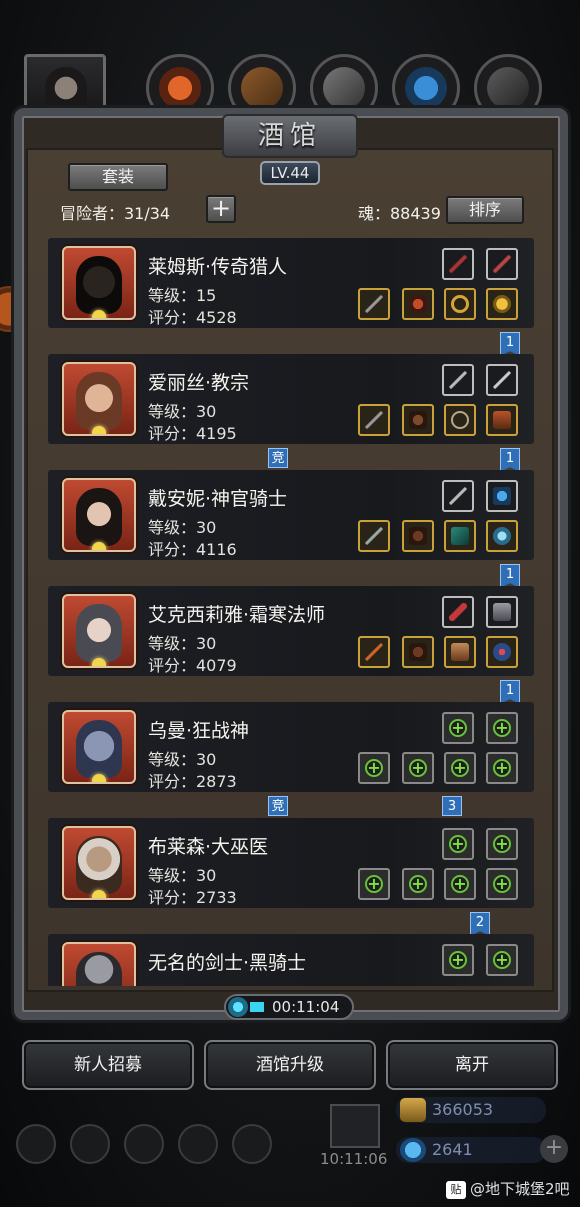 The height and width of the screenshot is (1207, 580). Describe the element at coordinates (227, 963) in the screenshot. I see `hero-name: 无名的剑士·黑骑士` at that location.